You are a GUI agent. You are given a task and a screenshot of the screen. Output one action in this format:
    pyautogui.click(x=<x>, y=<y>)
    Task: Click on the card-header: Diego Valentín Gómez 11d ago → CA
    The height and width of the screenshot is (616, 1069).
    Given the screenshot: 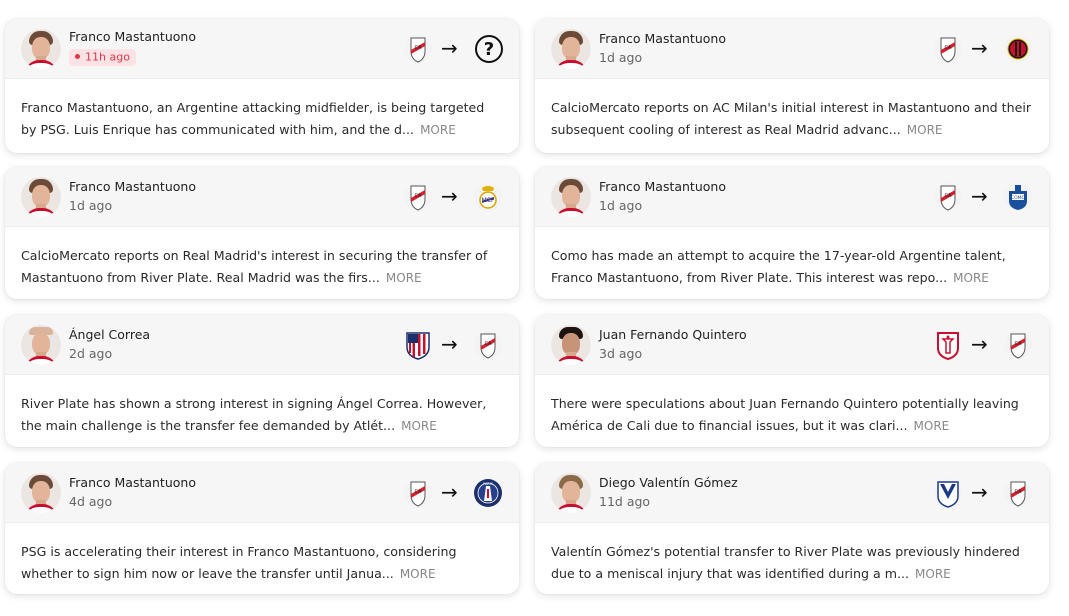 What is the action you would take?
    pyautogui.click(x=792, y=493)
    